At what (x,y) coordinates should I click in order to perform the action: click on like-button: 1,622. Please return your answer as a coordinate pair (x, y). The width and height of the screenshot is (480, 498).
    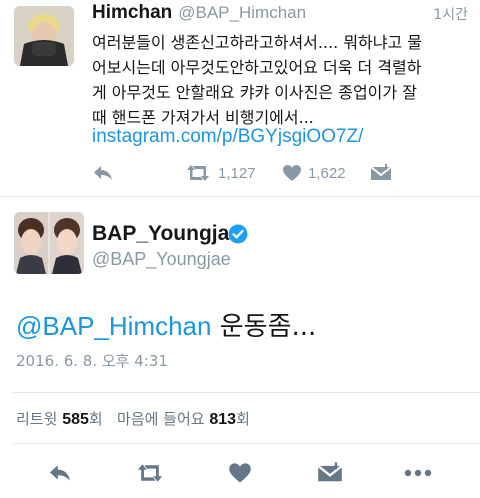
    Looking at the image, I should click on (314, 173).